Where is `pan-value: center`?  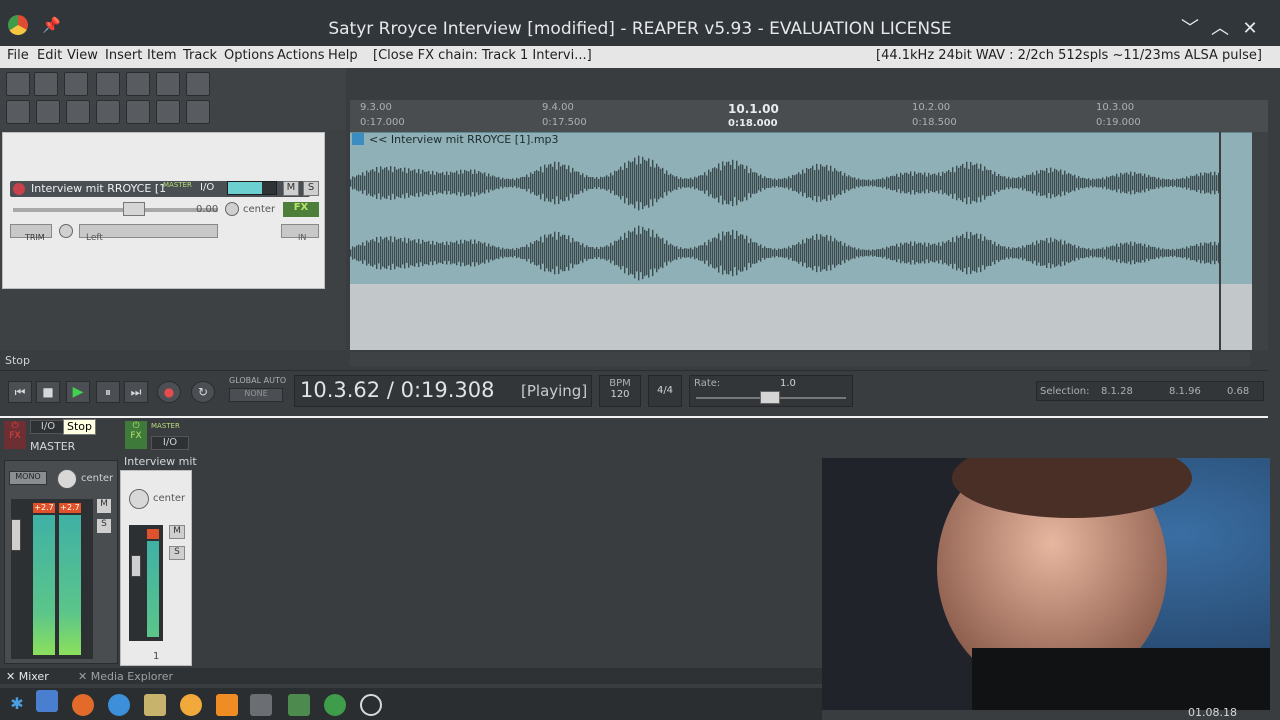 pan-value: center is located at coordinates (259, 209).